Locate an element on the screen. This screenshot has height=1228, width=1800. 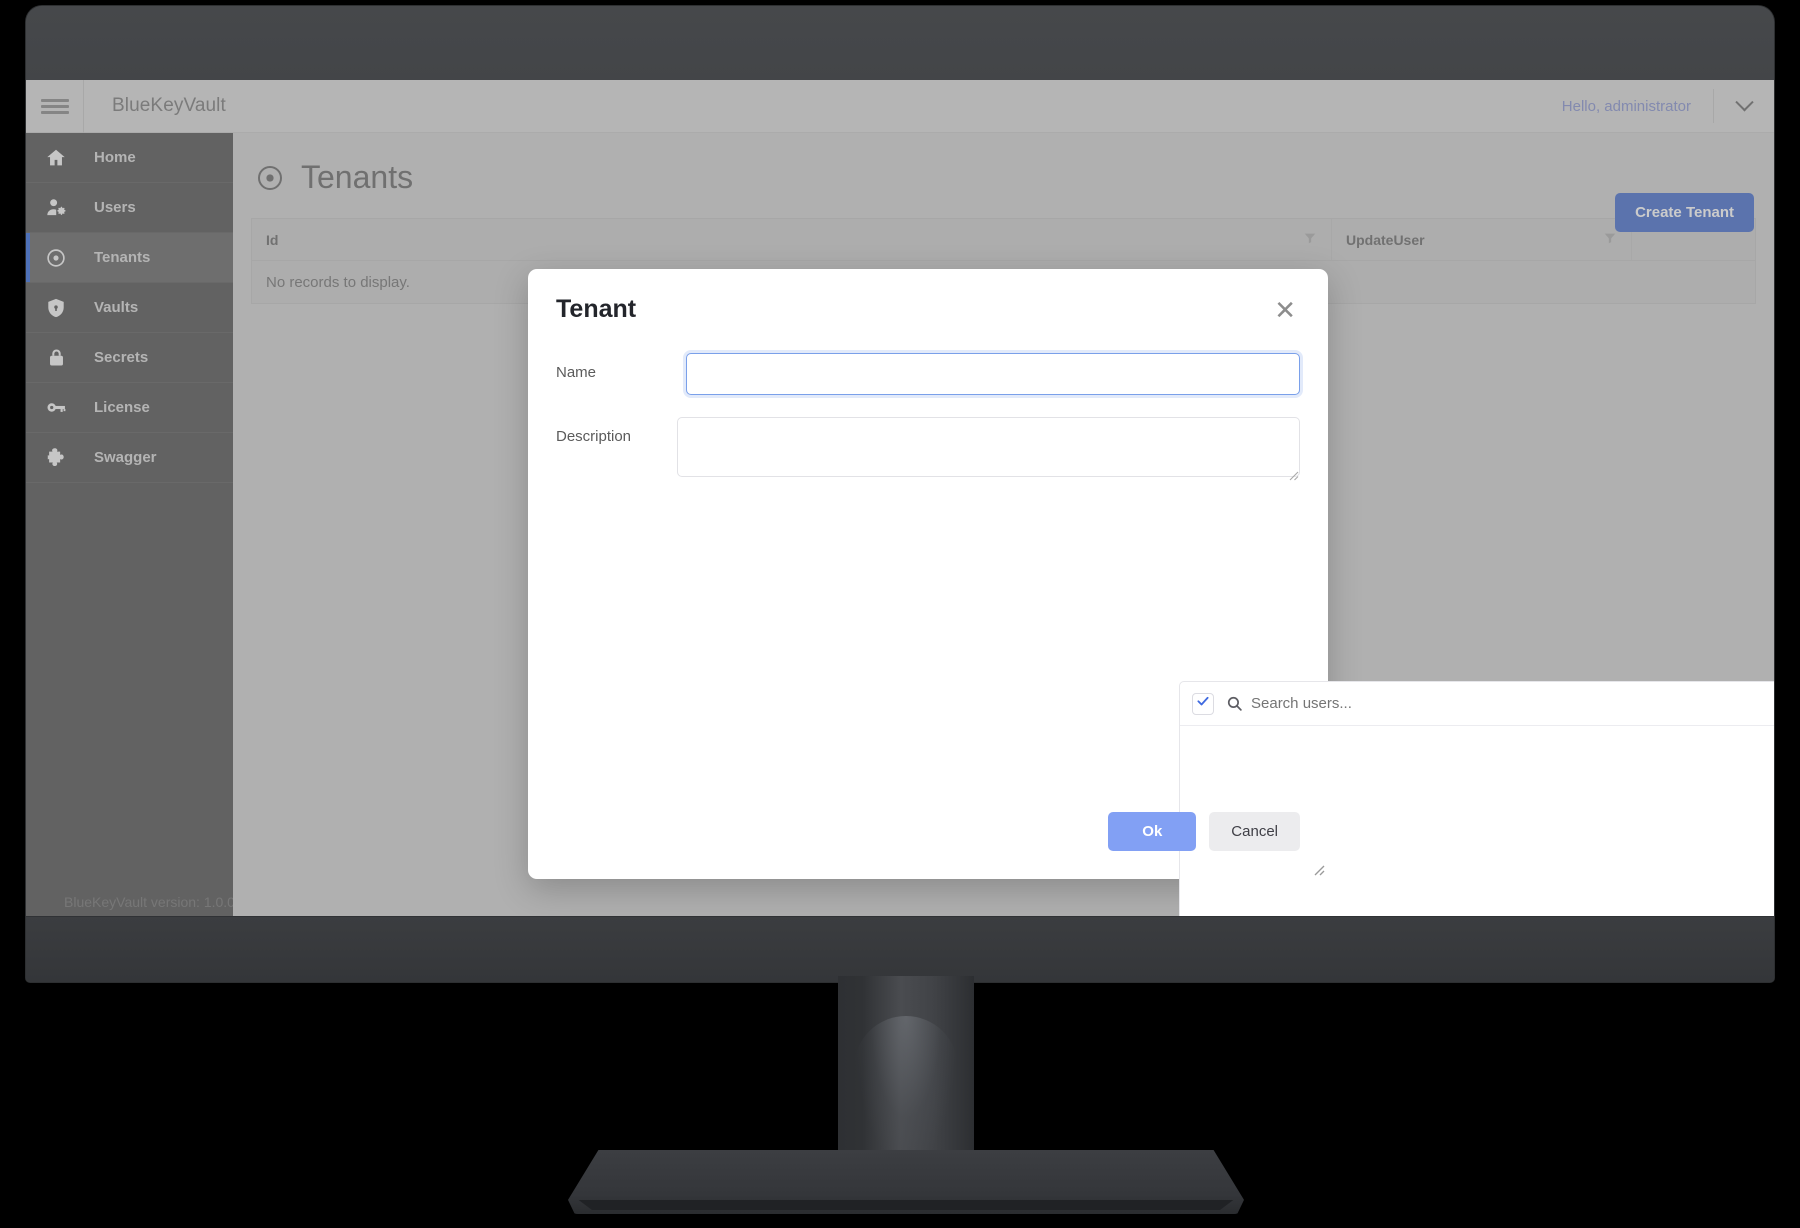
dialog-footer: Ok Cancel is located at coordinates (1204, 831).